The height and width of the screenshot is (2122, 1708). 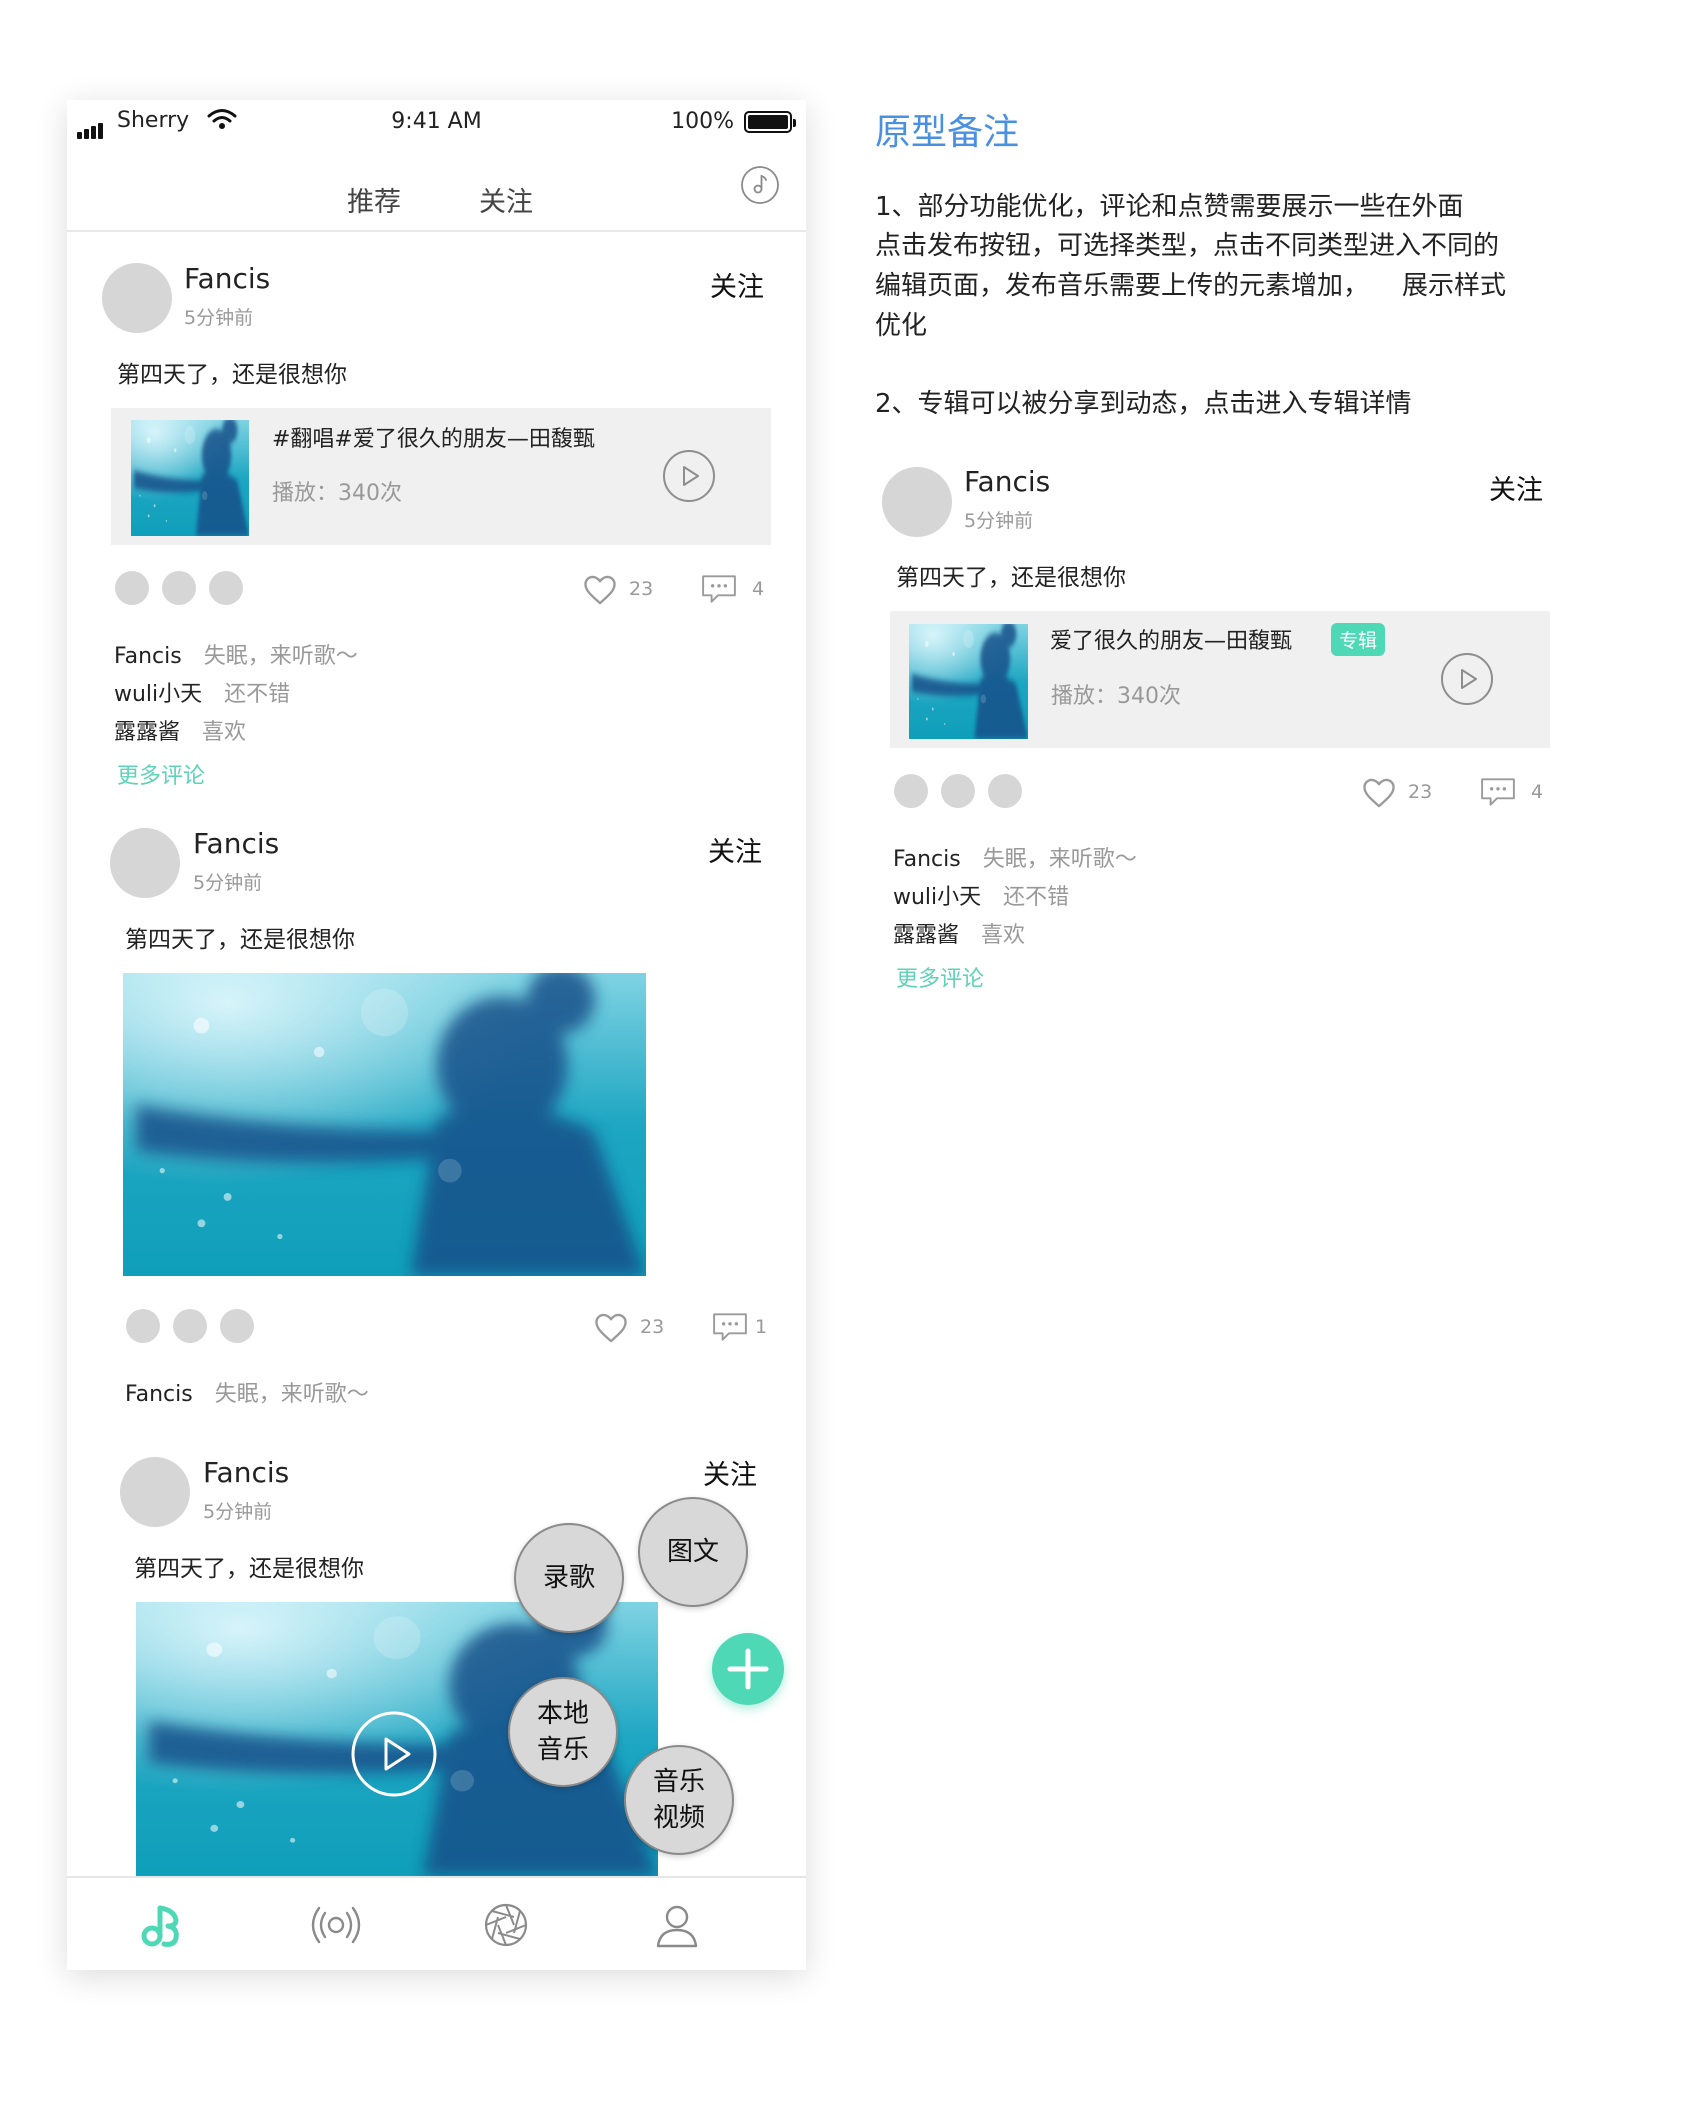 I want to click on bubble-label: 本地 音乐, so click(x=562, y=1731).